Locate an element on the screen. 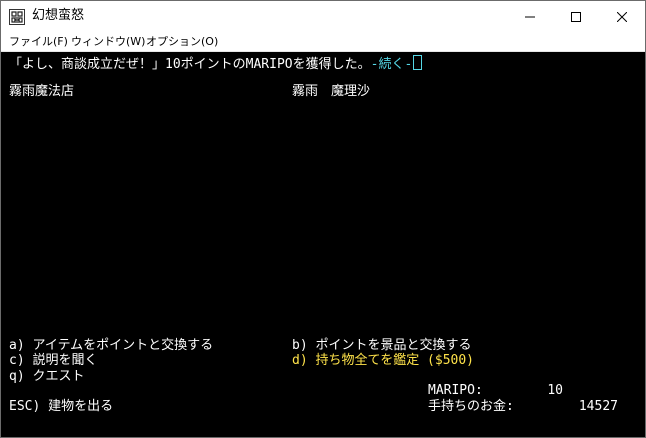 The image size is (646, 438). menu-window: ウィンドウ(W) is located at coordinates (108, 41).